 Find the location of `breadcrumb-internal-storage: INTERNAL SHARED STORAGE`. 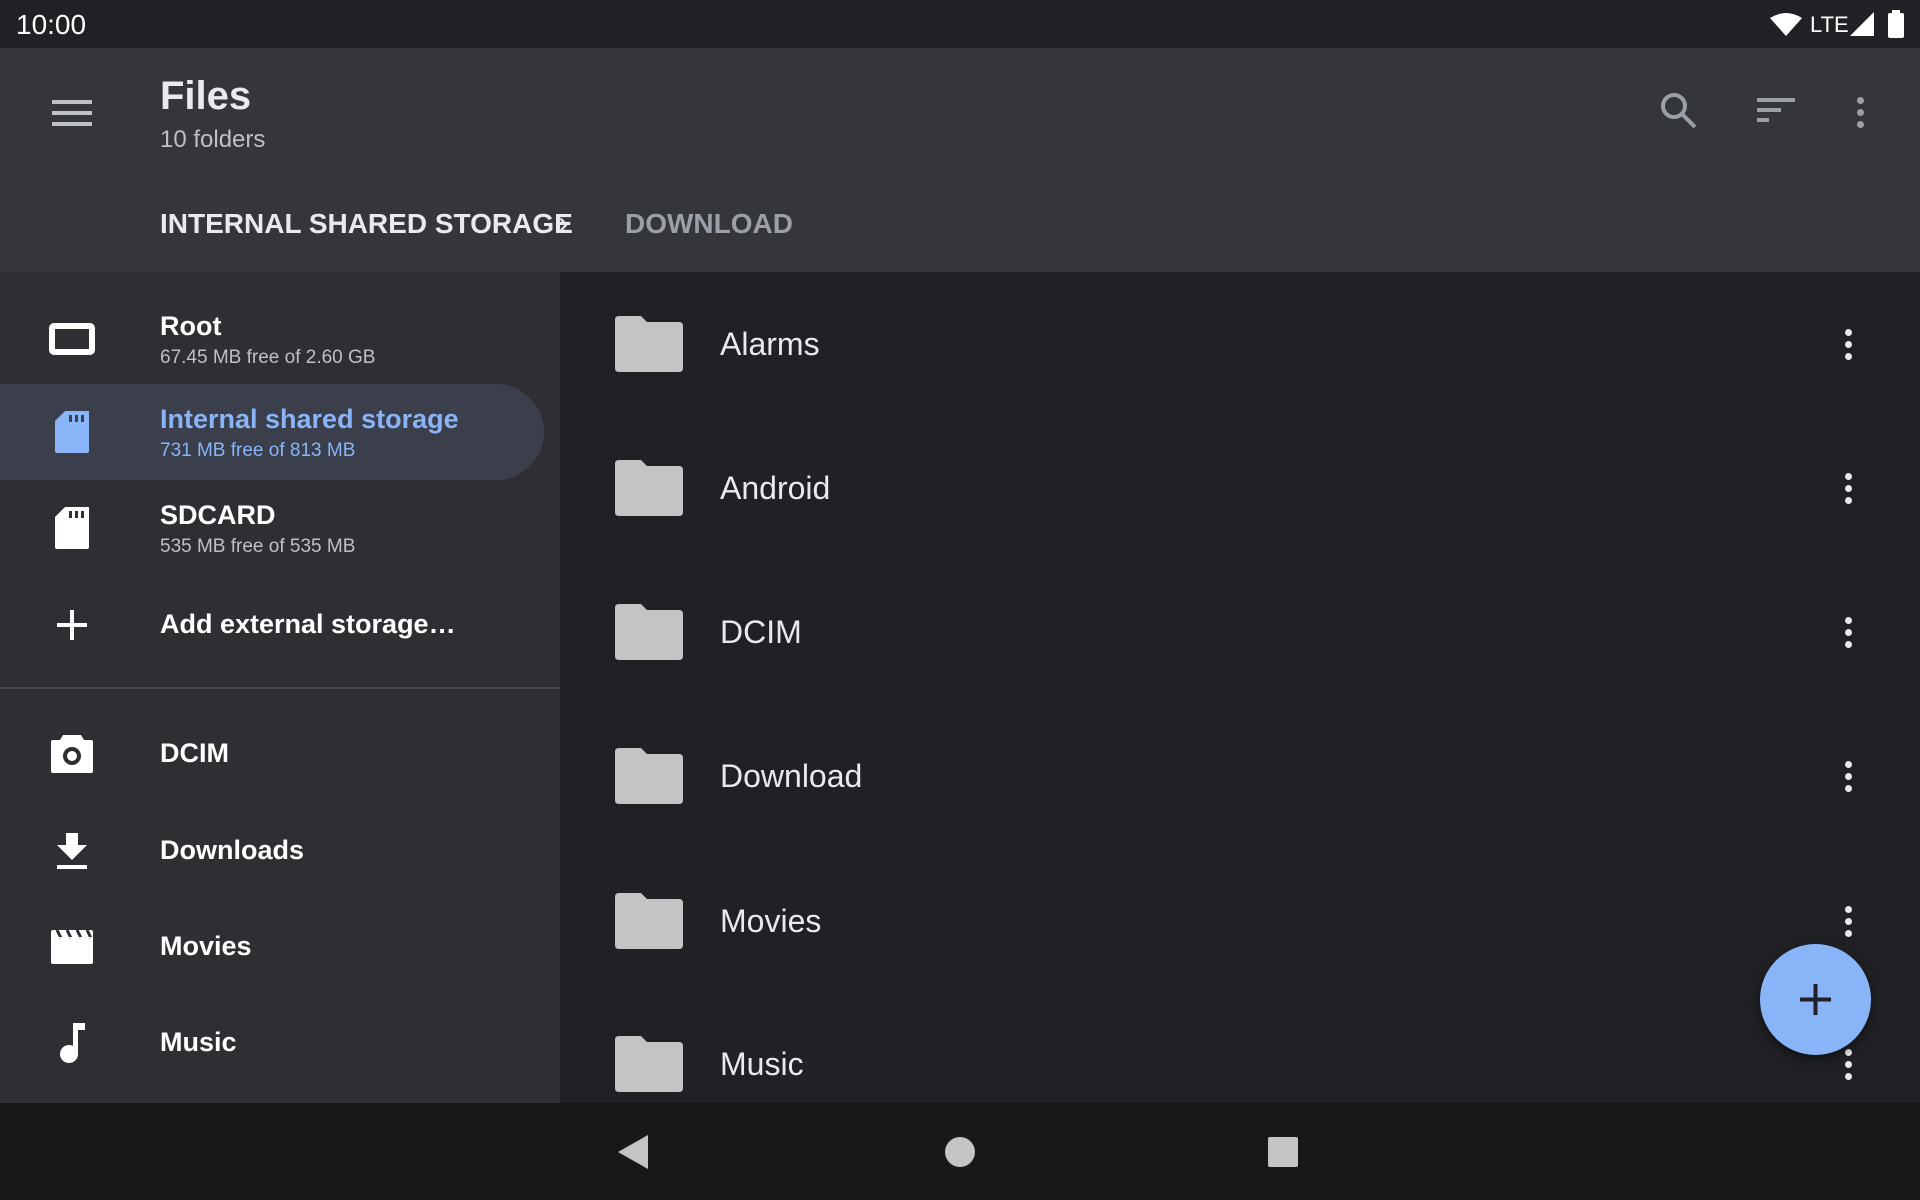

breadcrumb-internal-storage: INTERNAL SHARED STORAGE is located at coordinates (366, 224).